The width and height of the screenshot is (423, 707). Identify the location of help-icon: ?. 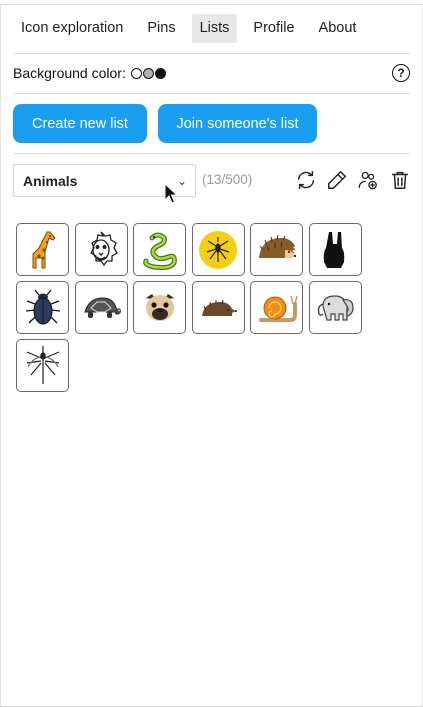
(401, 73).